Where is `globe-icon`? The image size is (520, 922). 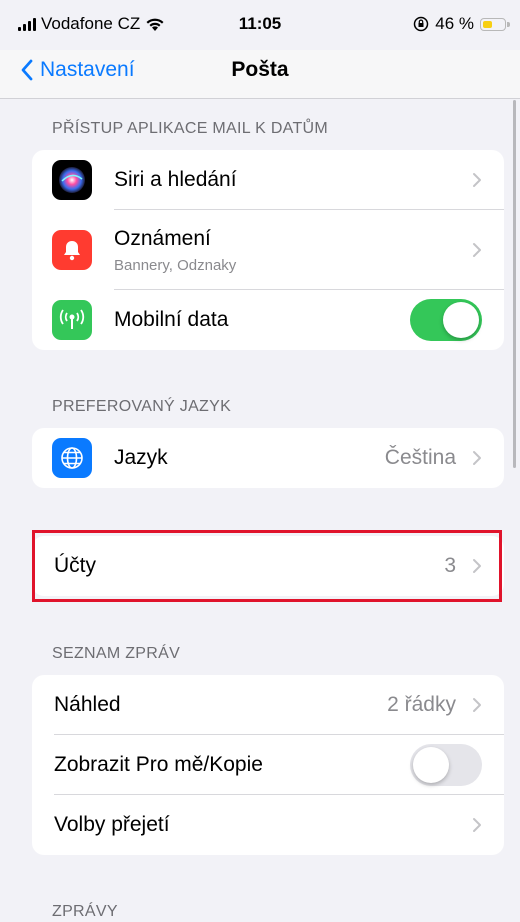 globe-icon is located at coordinates (72, 458).